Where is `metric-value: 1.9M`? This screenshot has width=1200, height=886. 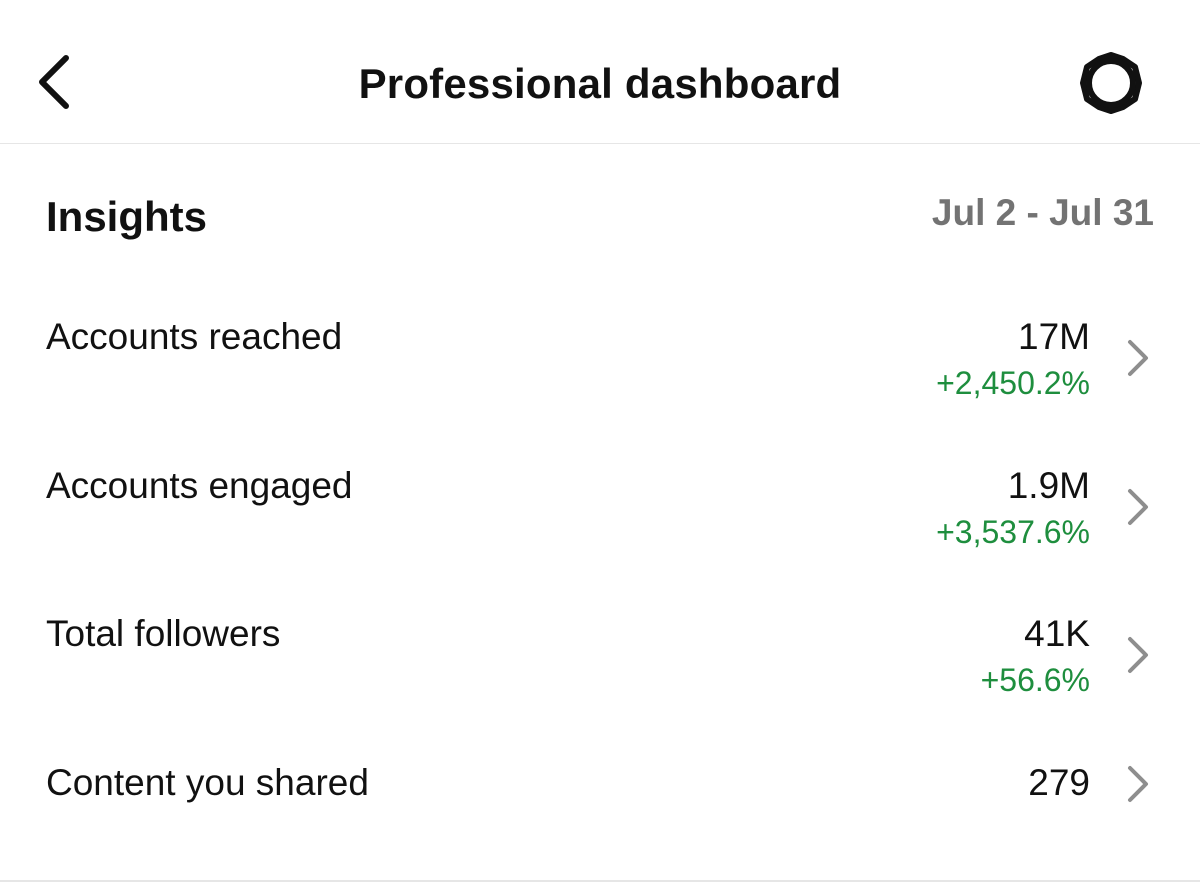
metric-value: 1.9M is located at coordinates (1048, 485).